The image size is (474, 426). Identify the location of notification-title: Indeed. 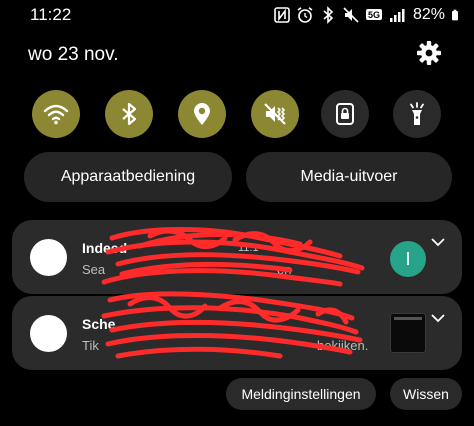
(105, 248).